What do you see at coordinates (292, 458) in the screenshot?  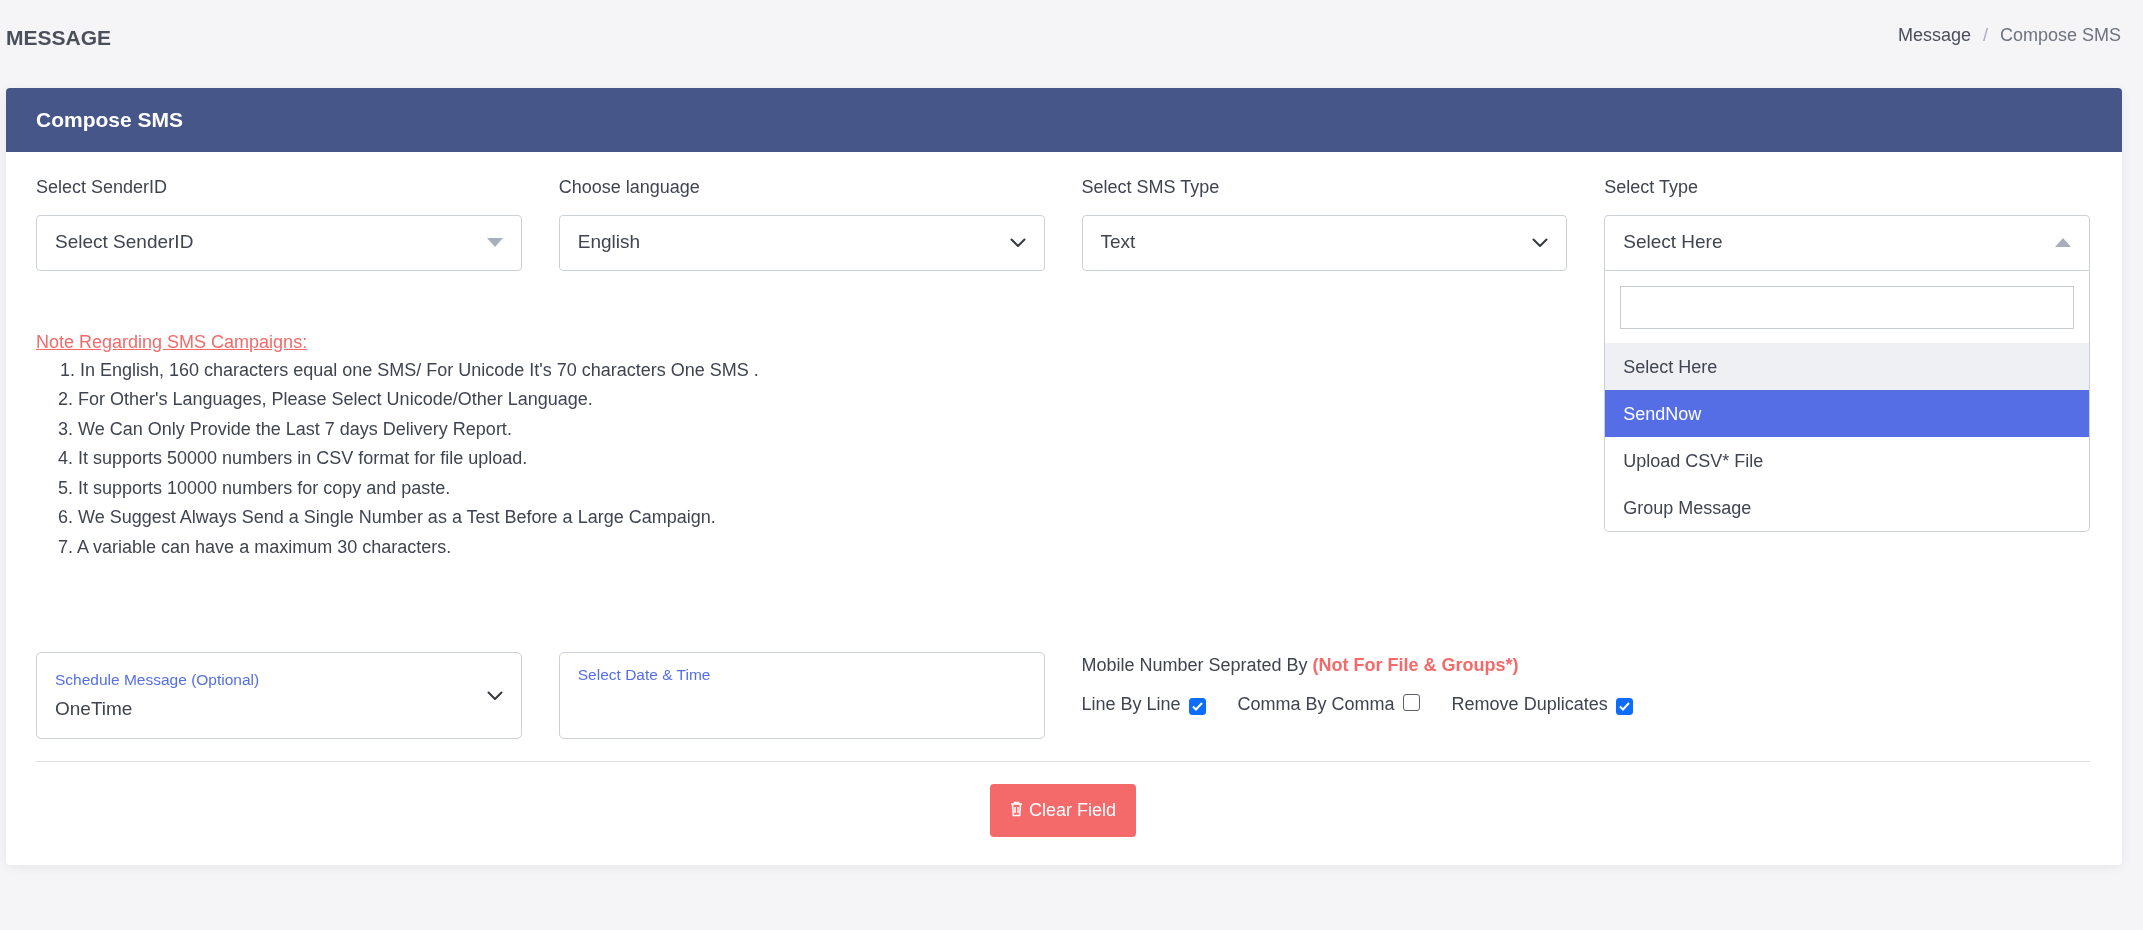 I see `note-item: 4. It supports 50000 numbers in CSV format for file upload.` at bounding box center [292, 458].